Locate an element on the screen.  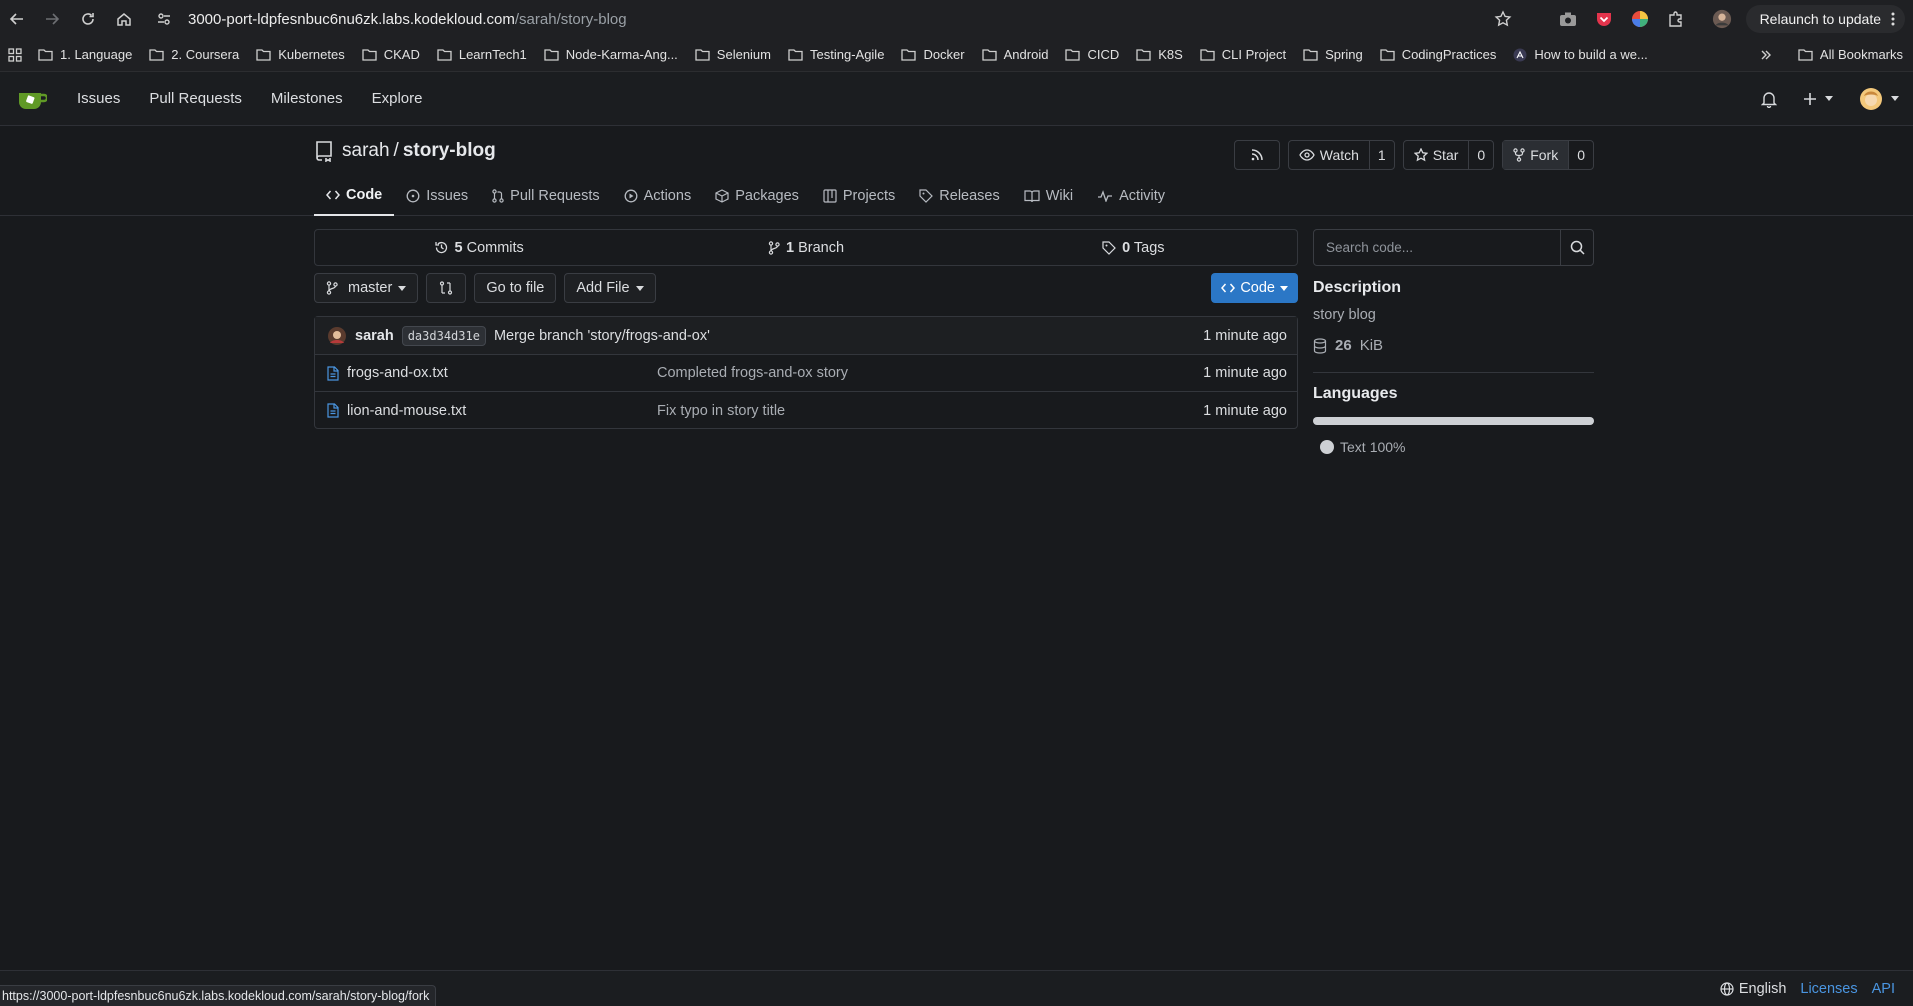
tab-pull-requests-label: Pull Requests is located at coordinates (555, 196).